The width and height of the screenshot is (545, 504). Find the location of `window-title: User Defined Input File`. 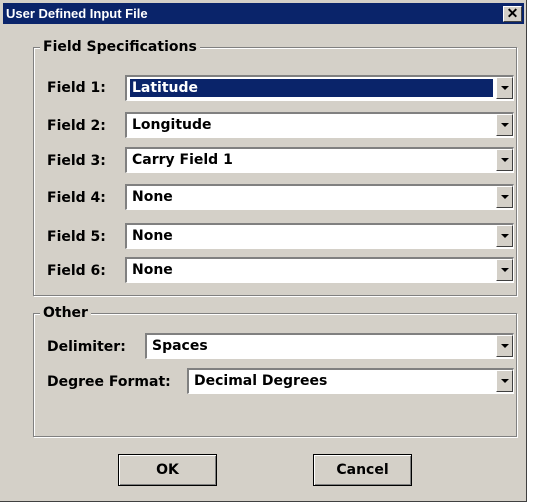

window-title: User Defined Input File is located at coordinates (77, 13).